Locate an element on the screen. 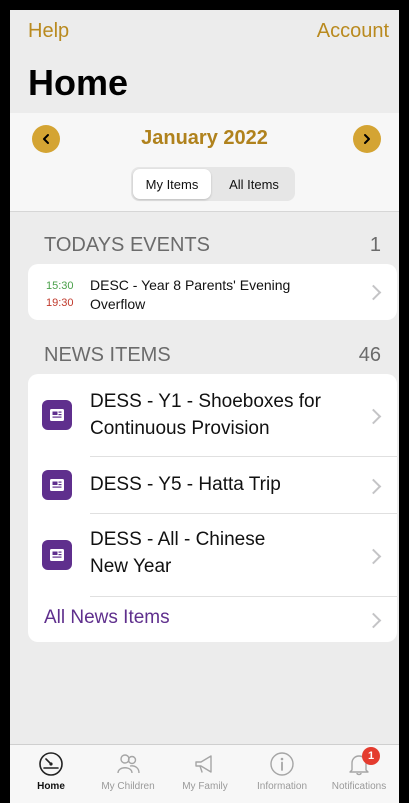  month-label: January 2022 is located at coordinates (204, 138).